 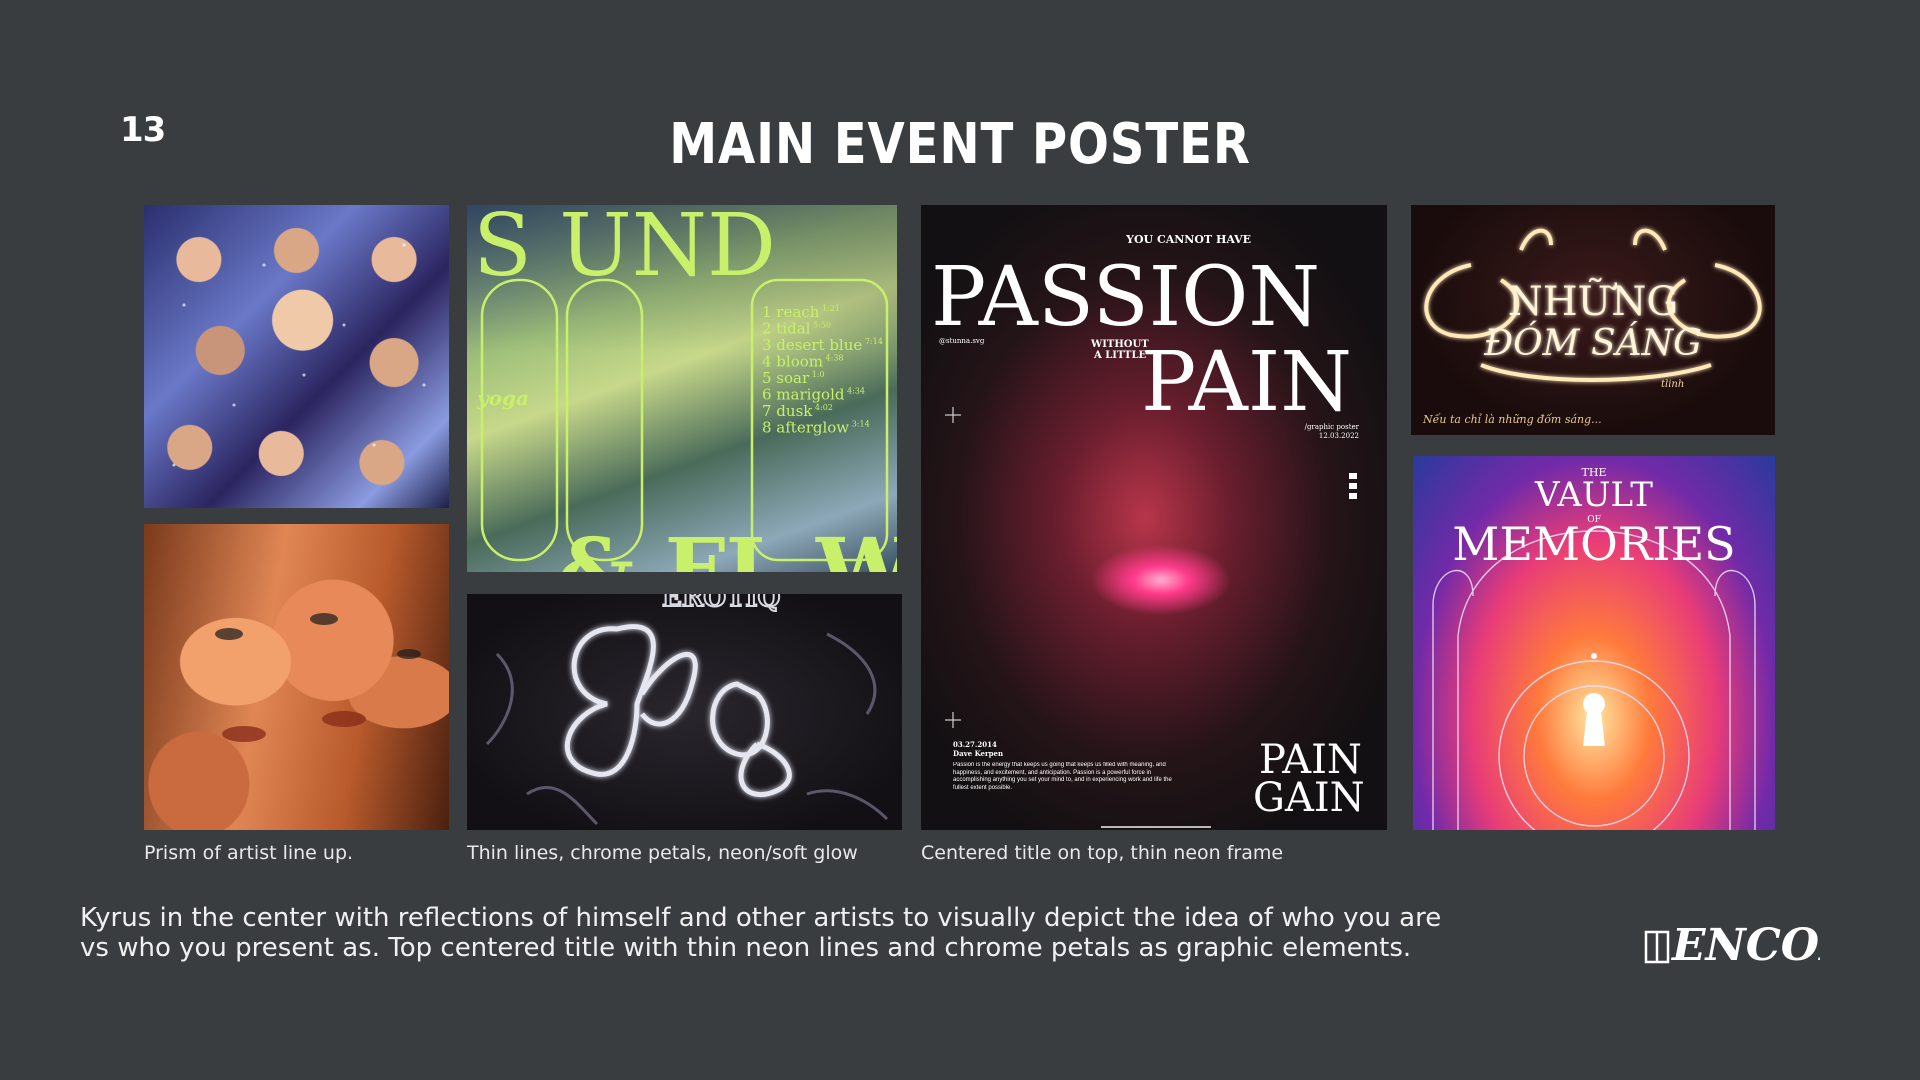 I want to click on caption-prism: Prism of artist line up., so click(x=249, y=853).